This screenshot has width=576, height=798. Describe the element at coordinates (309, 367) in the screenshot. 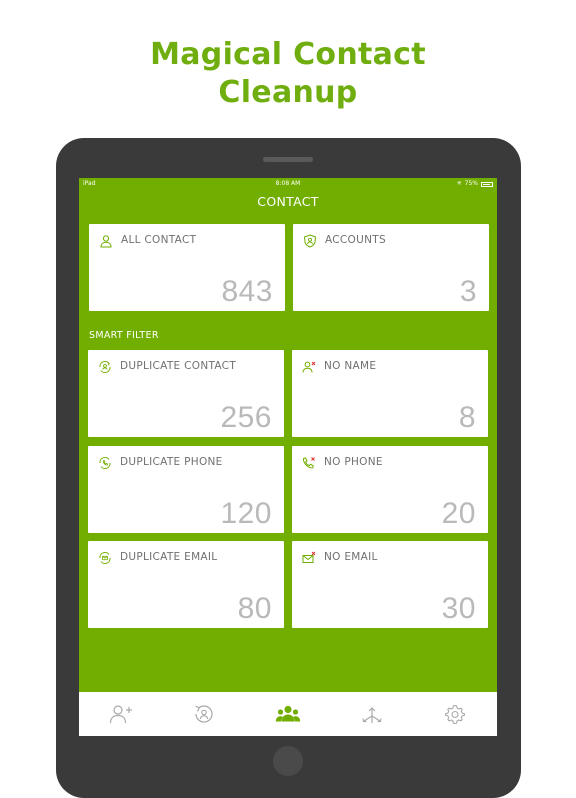

I see `no-name-icon` at that location.